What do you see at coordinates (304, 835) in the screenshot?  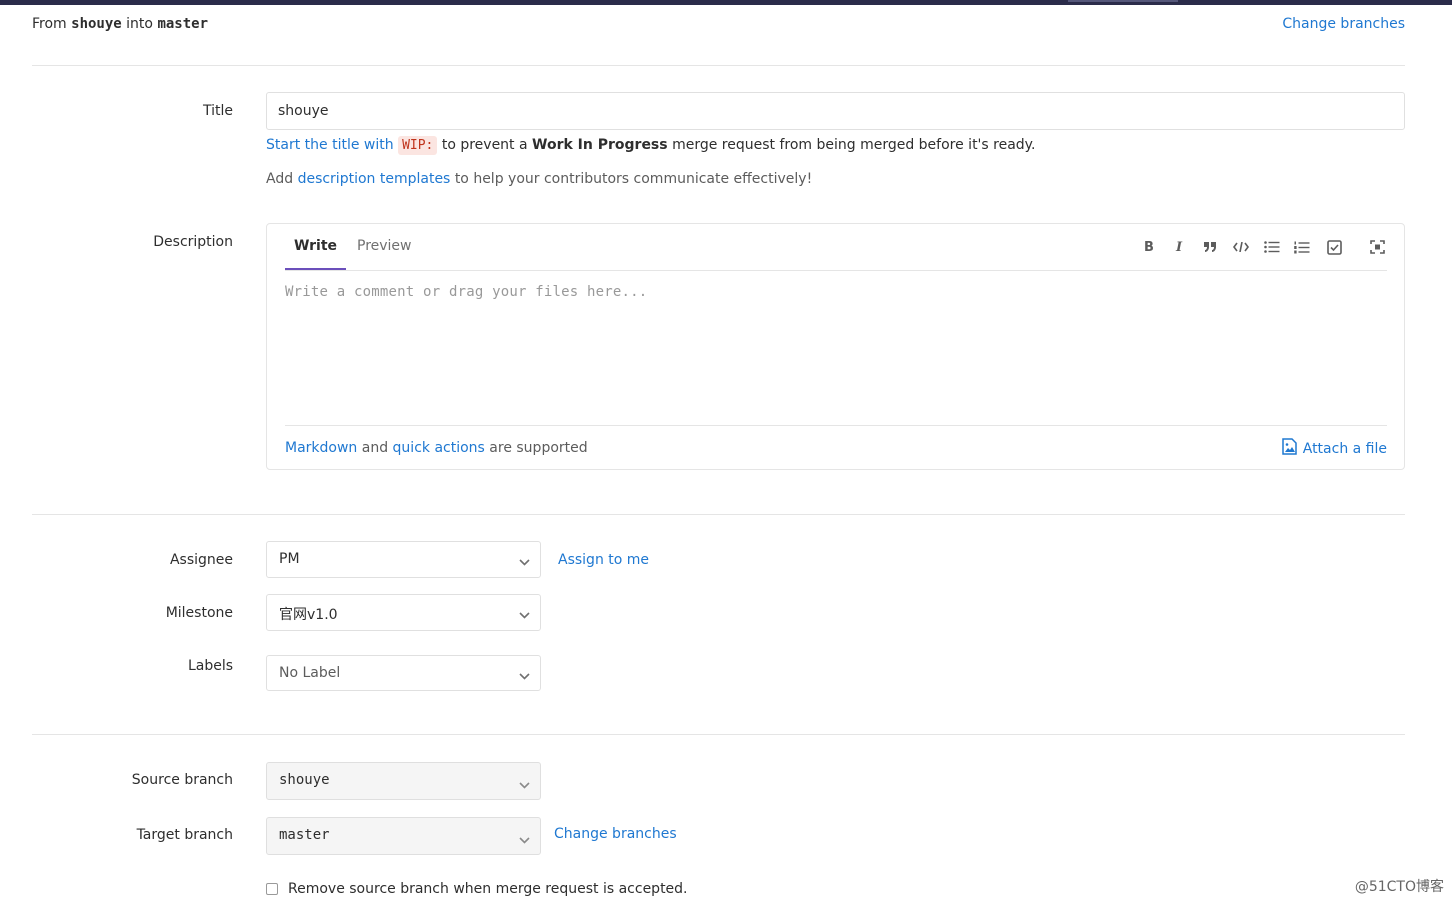 I see `target-branch-value: master` at bounding box center [304, 835].